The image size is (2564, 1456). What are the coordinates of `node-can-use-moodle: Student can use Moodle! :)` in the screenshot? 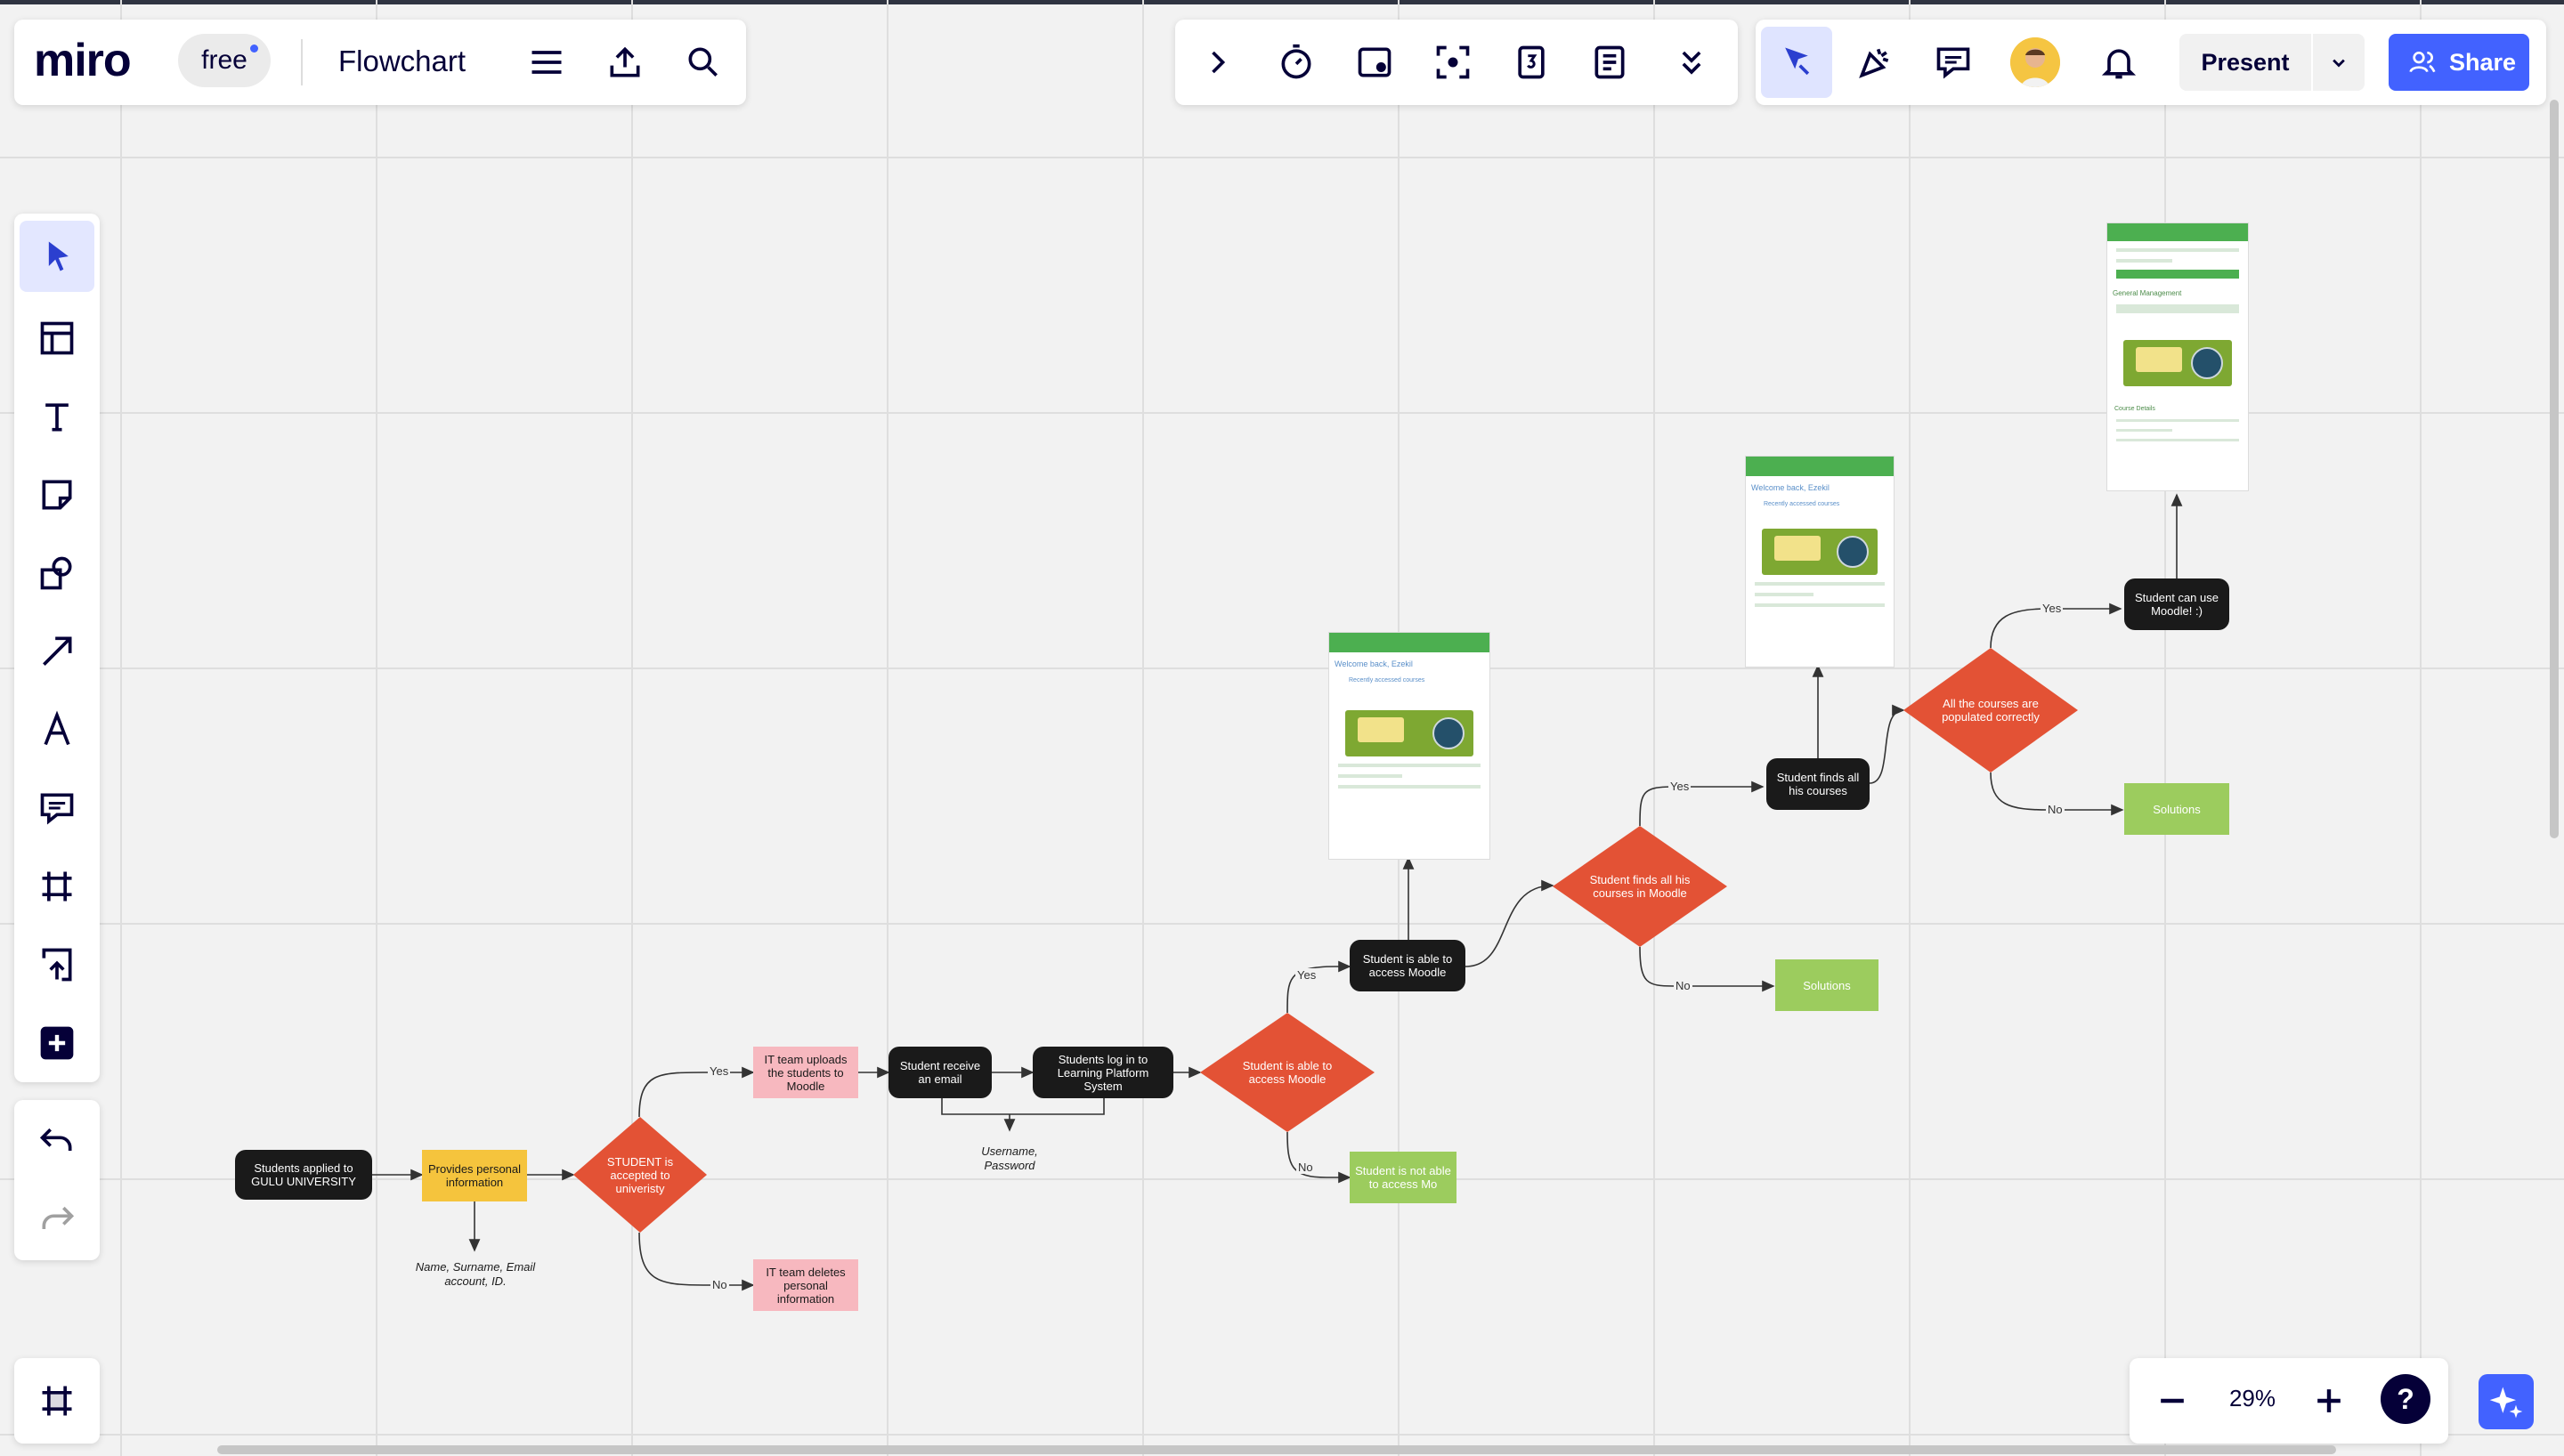 It's located at (2176, 604).